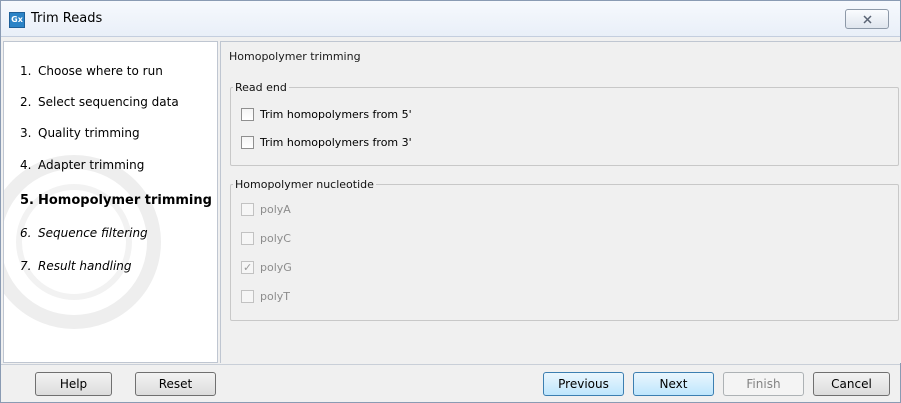 This screenshot has height=403, width=901. Describe the element at coordinates (91, 71) in the screenshot. I see `step-choose-where-to-run: 1. Choose where to run` at that location.